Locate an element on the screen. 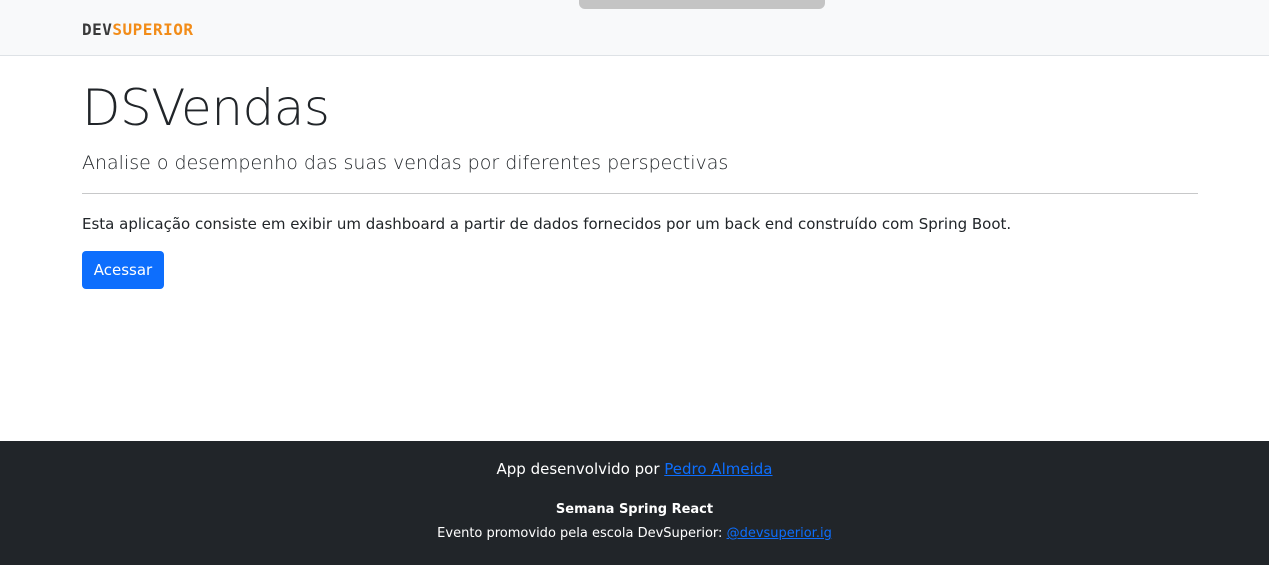 The image size is (1269, 565). footer-event-name: Semana Spring React is located at coordinates (634, 509).